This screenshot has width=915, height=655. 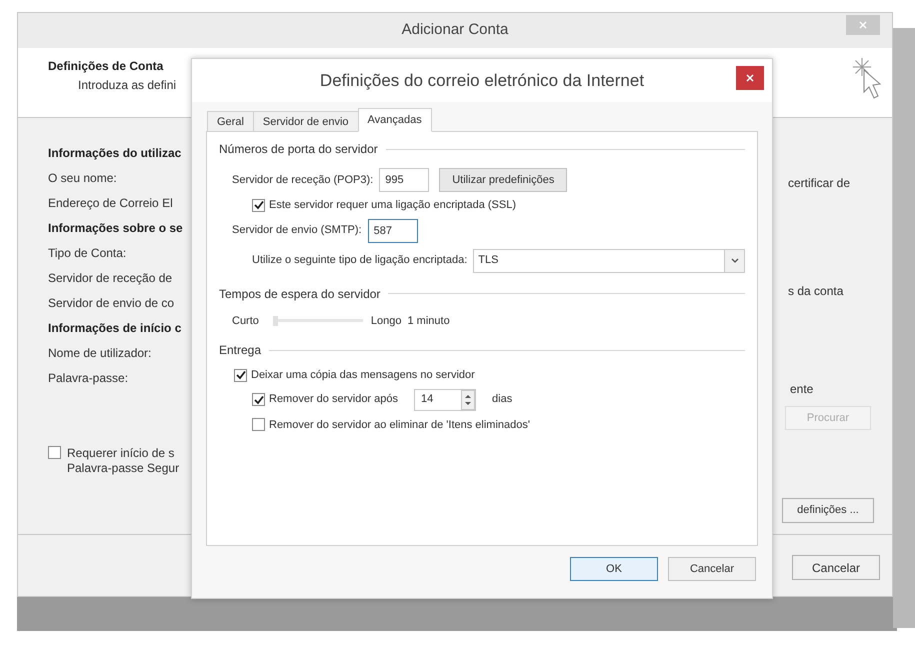 I want to click on field-label: ente, so click(x=801, y=389).